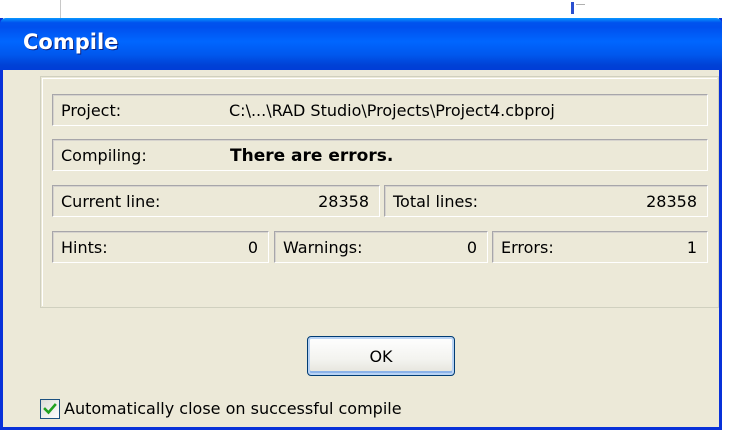  I want to click on warnings-field: Warnings: 0, so click(381, 247).